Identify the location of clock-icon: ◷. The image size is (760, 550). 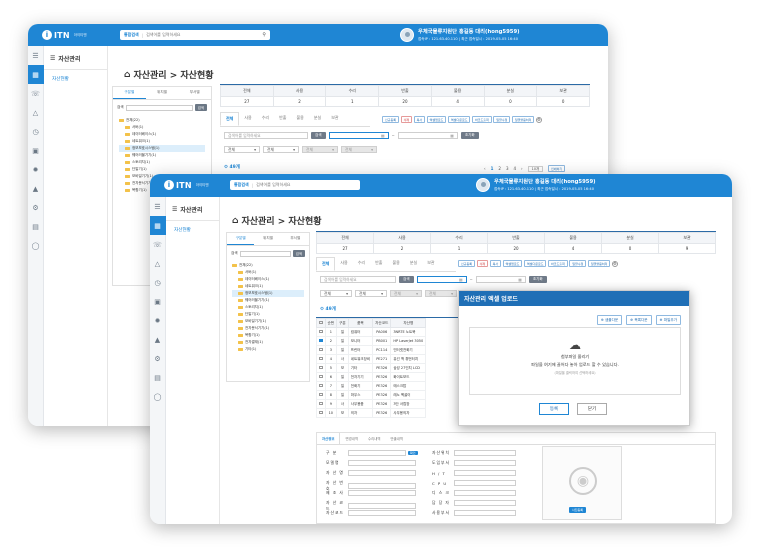
(158, 282).